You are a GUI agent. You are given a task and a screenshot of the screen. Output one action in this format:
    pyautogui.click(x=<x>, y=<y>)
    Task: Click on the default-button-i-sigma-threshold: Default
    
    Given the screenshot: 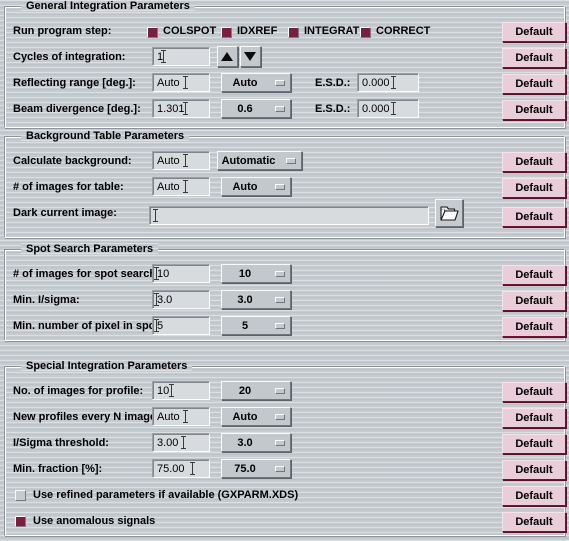 What is the action you would take?
    pyautogui.click(x=534, y=444)
    